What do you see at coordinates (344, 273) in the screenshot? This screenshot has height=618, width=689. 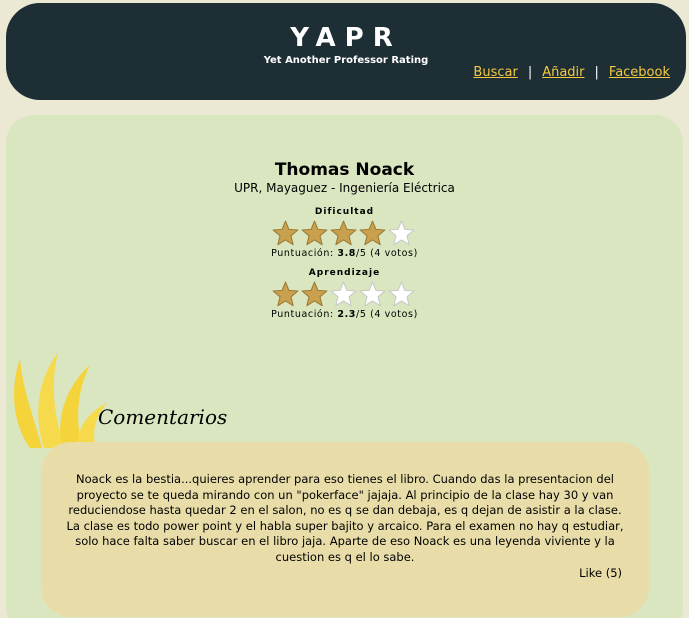 I see `rating-label-aprendizaje: Aprendizaje` at bounding box center [344, 273].